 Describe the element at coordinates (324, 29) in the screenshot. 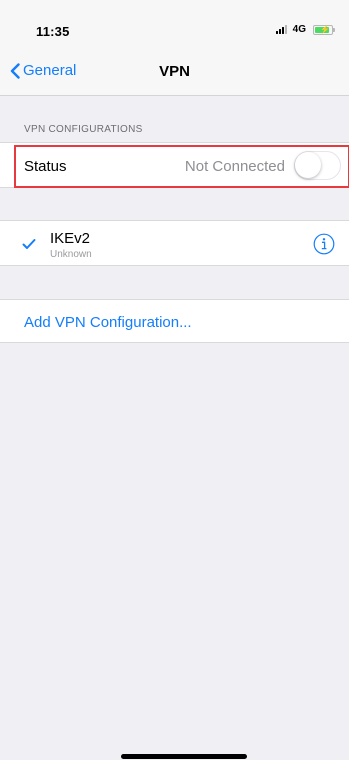

I see `battery-charging-icon: ⚡` at that location.